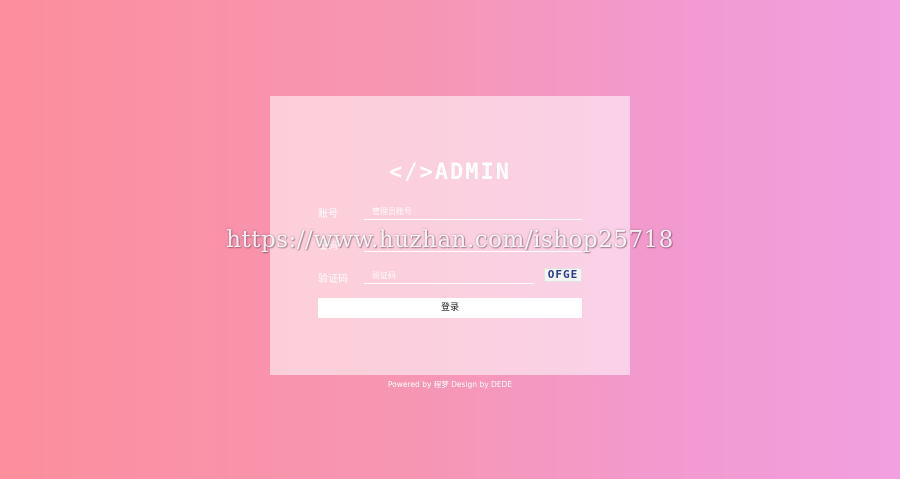  What do you see at coordinates (450, 308) in the screenshot?
I see `login-button: 登录` at bounding box center [450, 308].